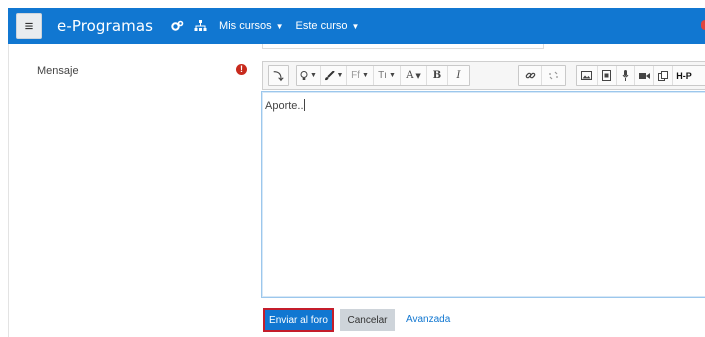 The image size is (705, 337). I want to click on font-color-button: A ▼, so click(414, 75).